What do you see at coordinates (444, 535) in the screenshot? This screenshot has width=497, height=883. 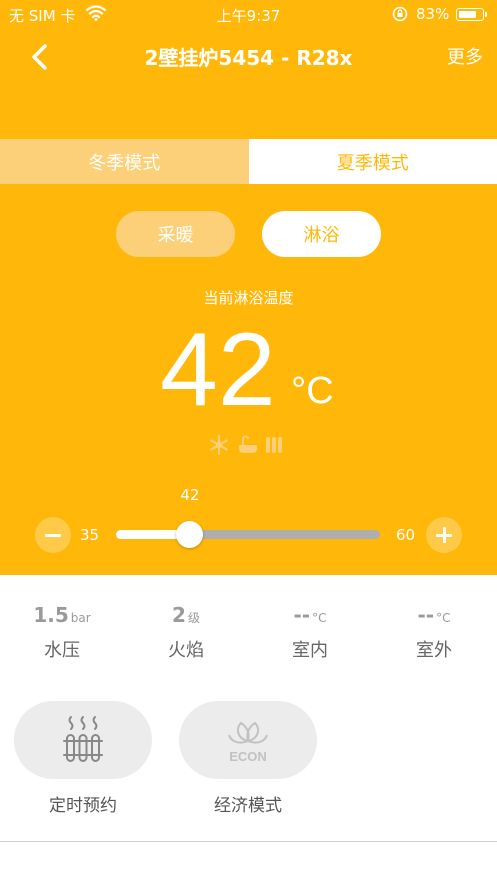 I see `increase-temp-button` at bounding box center [444, 535].